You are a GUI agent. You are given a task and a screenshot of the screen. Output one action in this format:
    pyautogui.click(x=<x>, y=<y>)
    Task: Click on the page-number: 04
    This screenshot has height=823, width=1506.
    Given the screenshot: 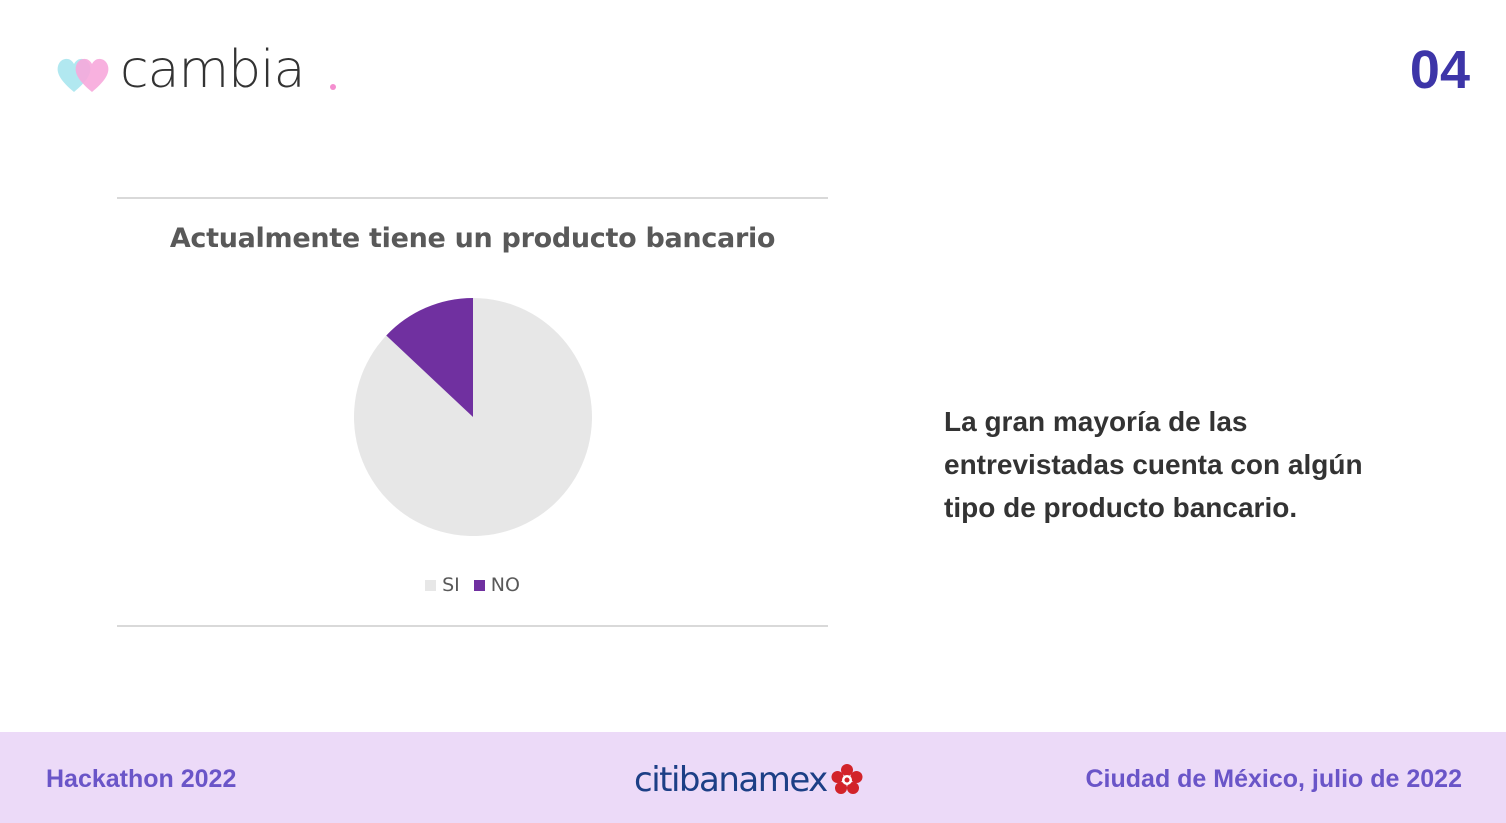 What is the action you would take?
    pyautogui.click(x=1439, y=70)
    